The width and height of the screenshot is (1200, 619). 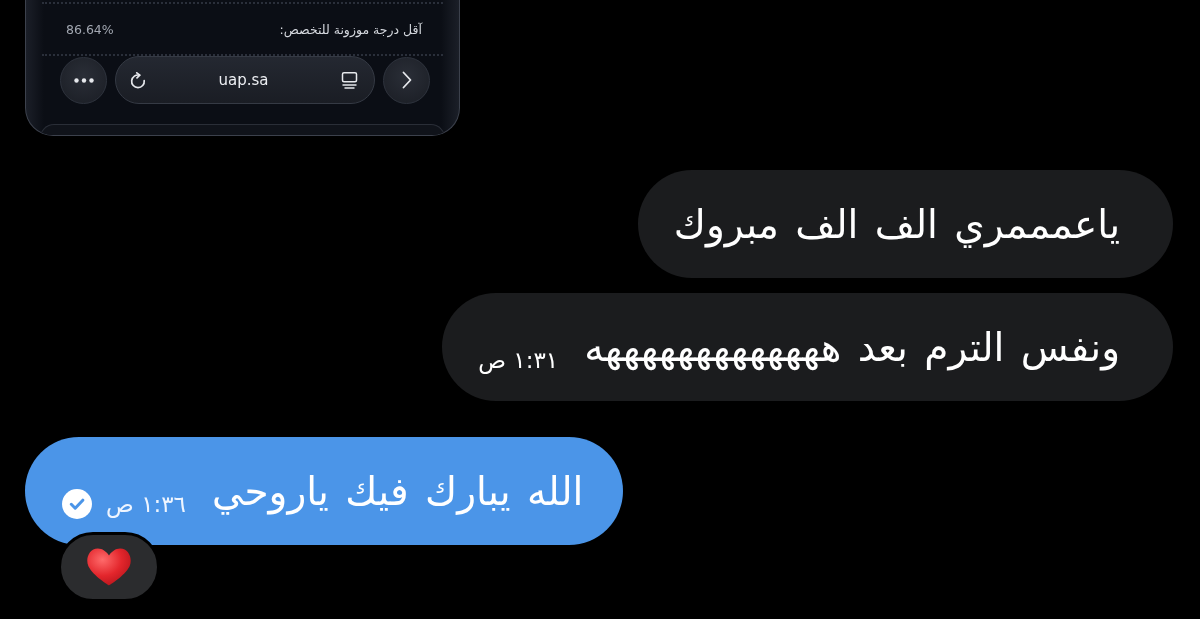 I want to click on score-label: آقل درجة موزونة للتخصص:, so click(x=350, y=29).